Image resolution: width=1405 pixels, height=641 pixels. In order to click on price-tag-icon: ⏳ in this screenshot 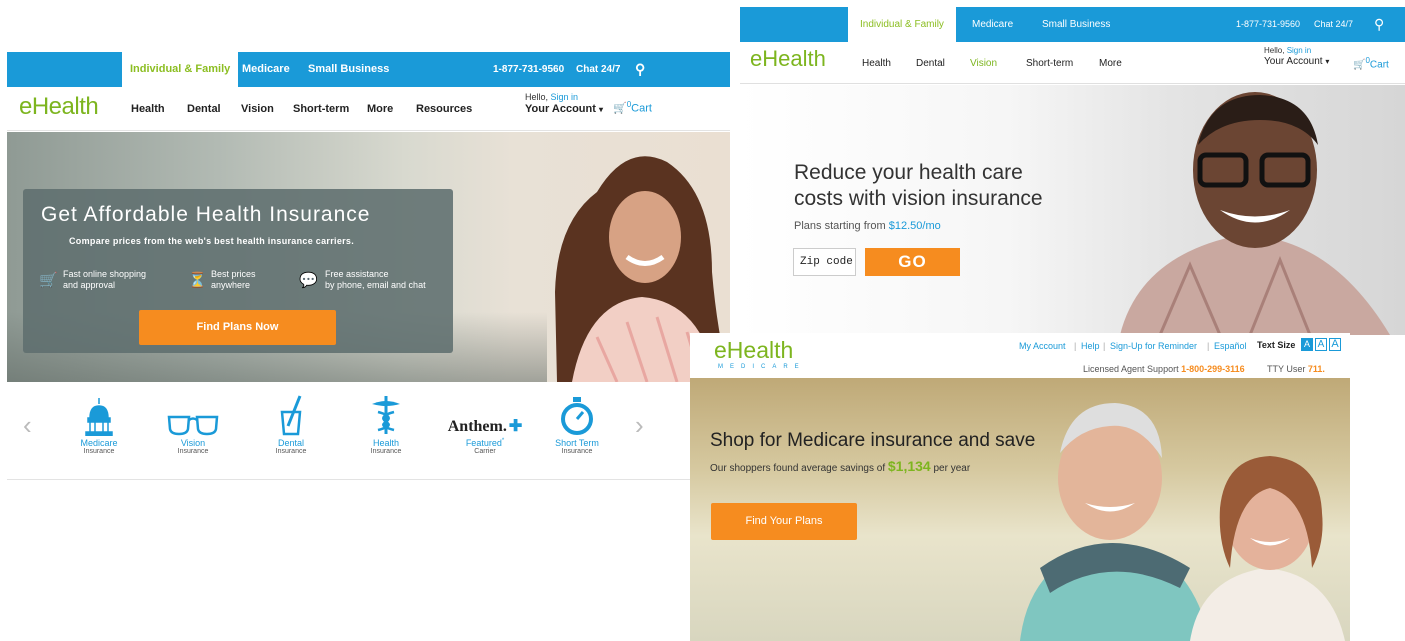, I will do `click(197, 280)`.